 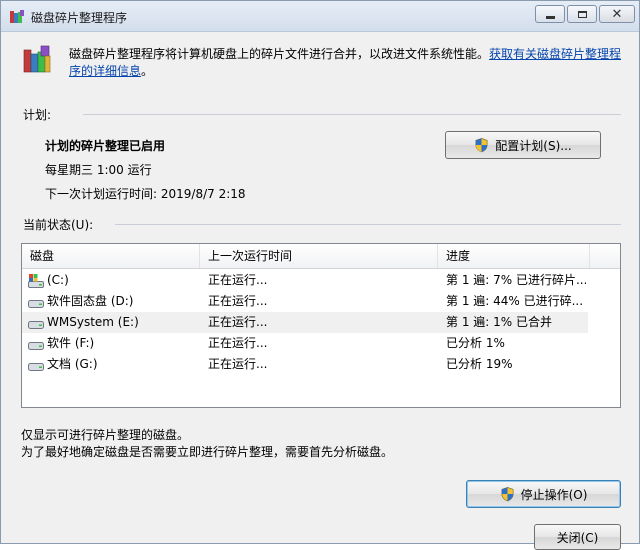 What do you see at coordinates (368, 224) in the screenshot?
I see `status-separator` at bounding box center [368, 224].